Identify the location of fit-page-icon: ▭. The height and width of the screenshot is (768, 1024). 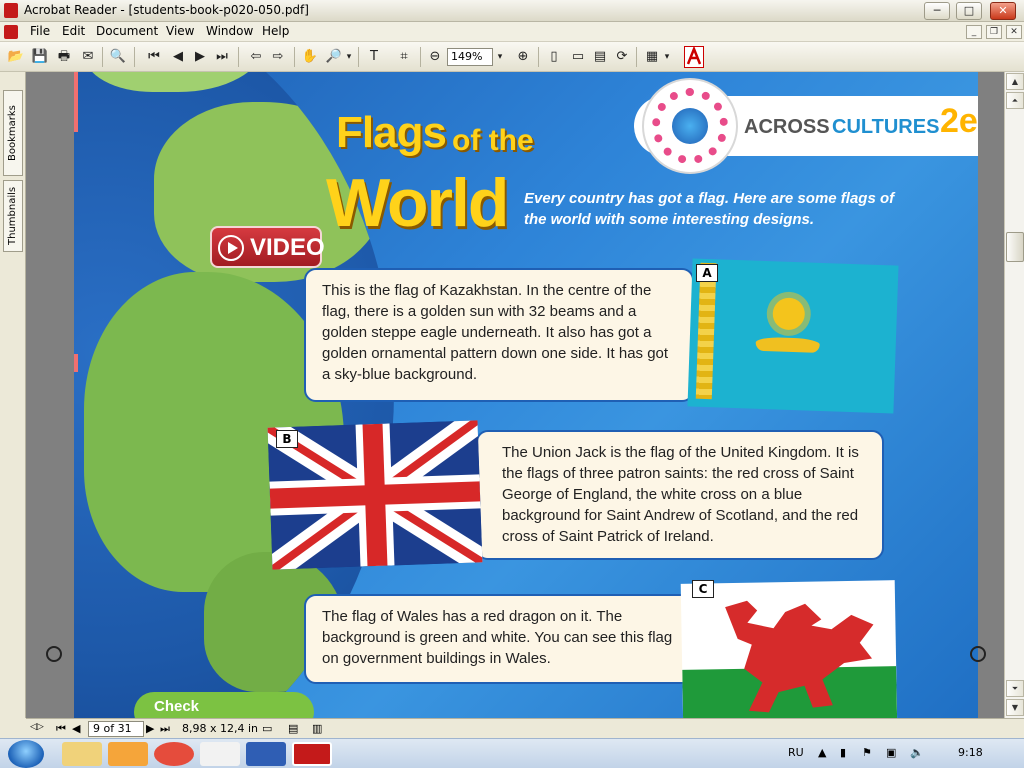
(578, 57).